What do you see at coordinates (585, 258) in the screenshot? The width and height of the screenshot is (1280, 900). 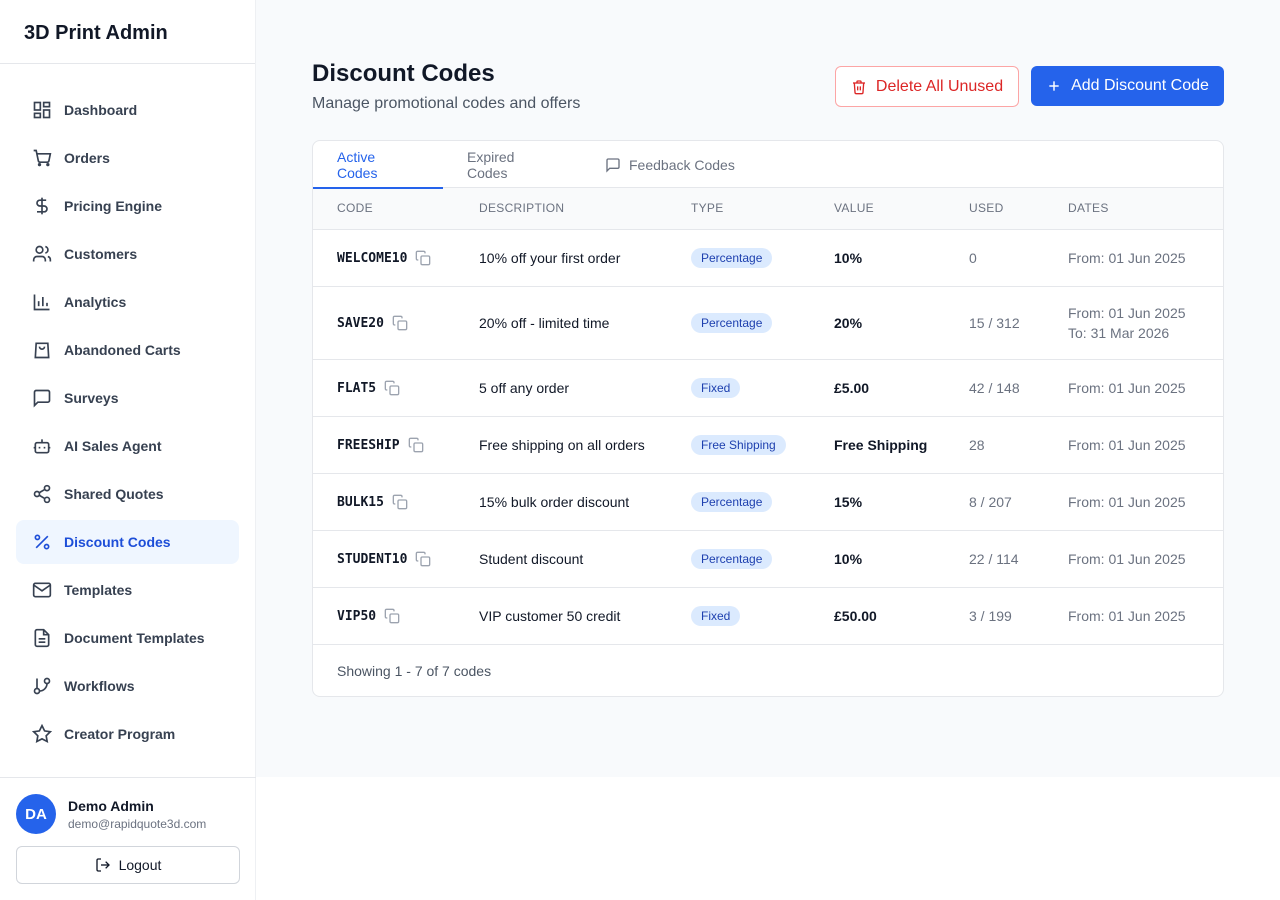 I see `description-cell: 10% off your first order` at bounding box center [585, 258].